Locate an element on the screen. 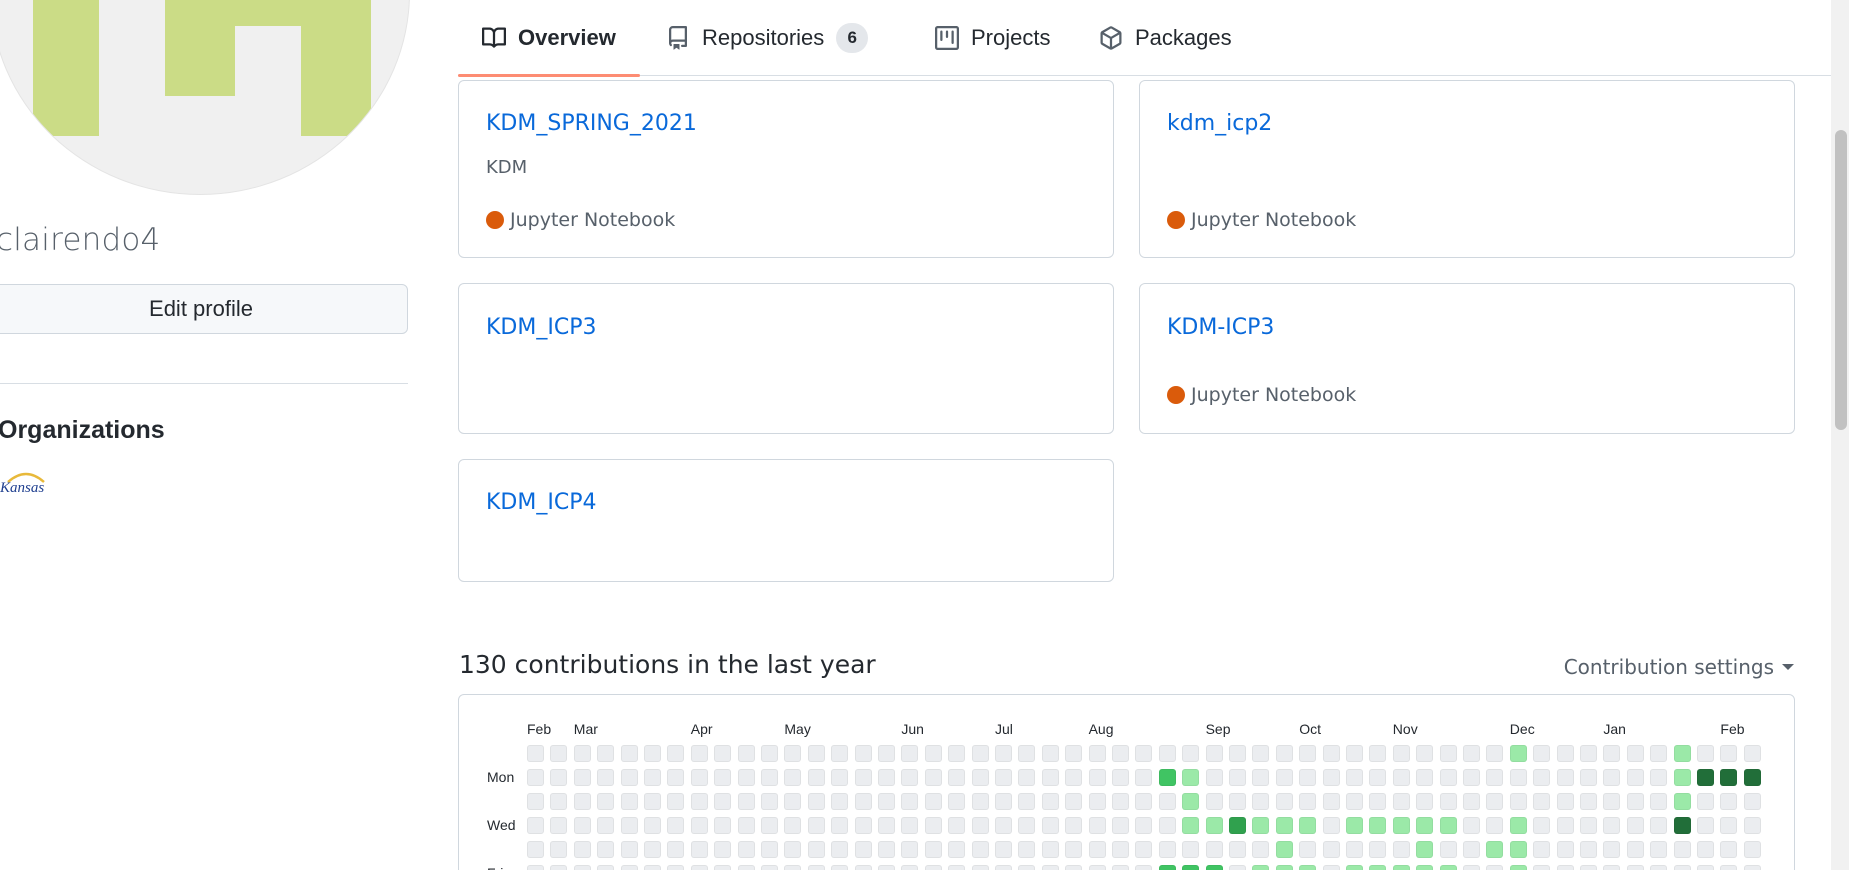 This screenshot has height=870, width=1849. tab-repositories: Repositories 6 is located at coordinates (767, 38).